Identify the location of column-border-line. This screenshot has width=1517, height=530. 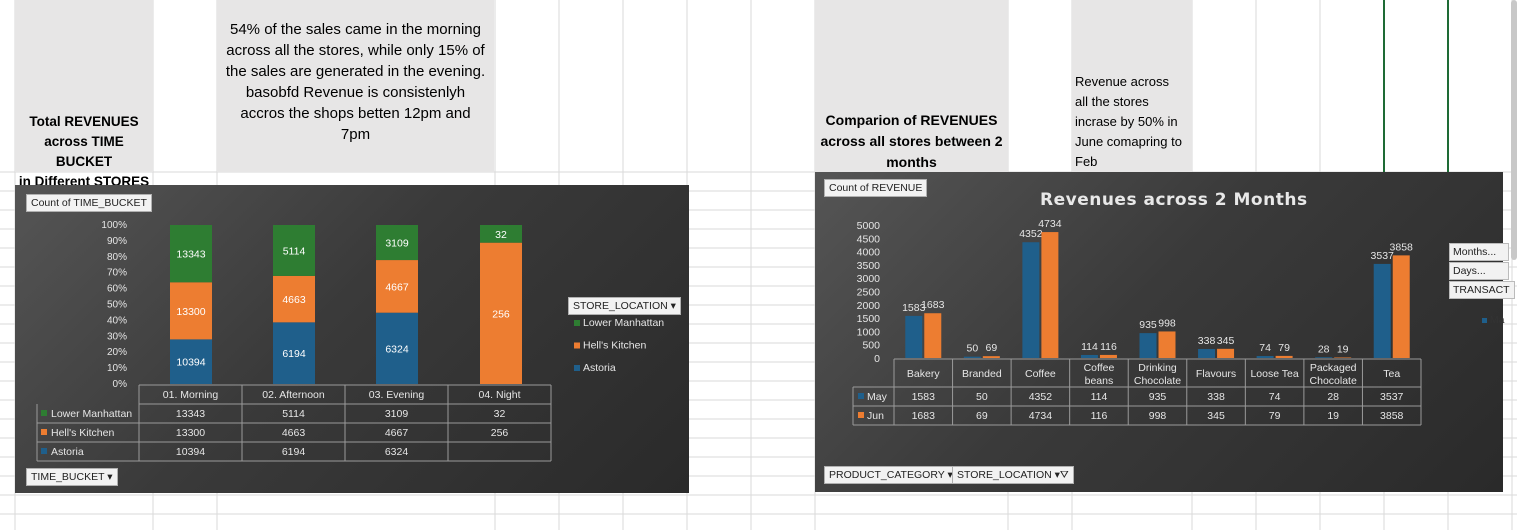
(1448, 86).